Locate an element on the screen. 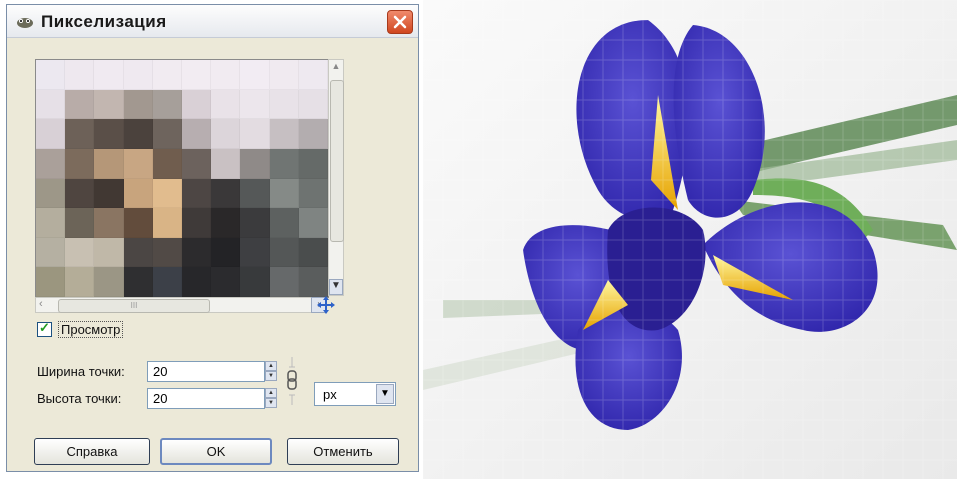  preview-label: Просмотр is located at coordinates (91, 329).